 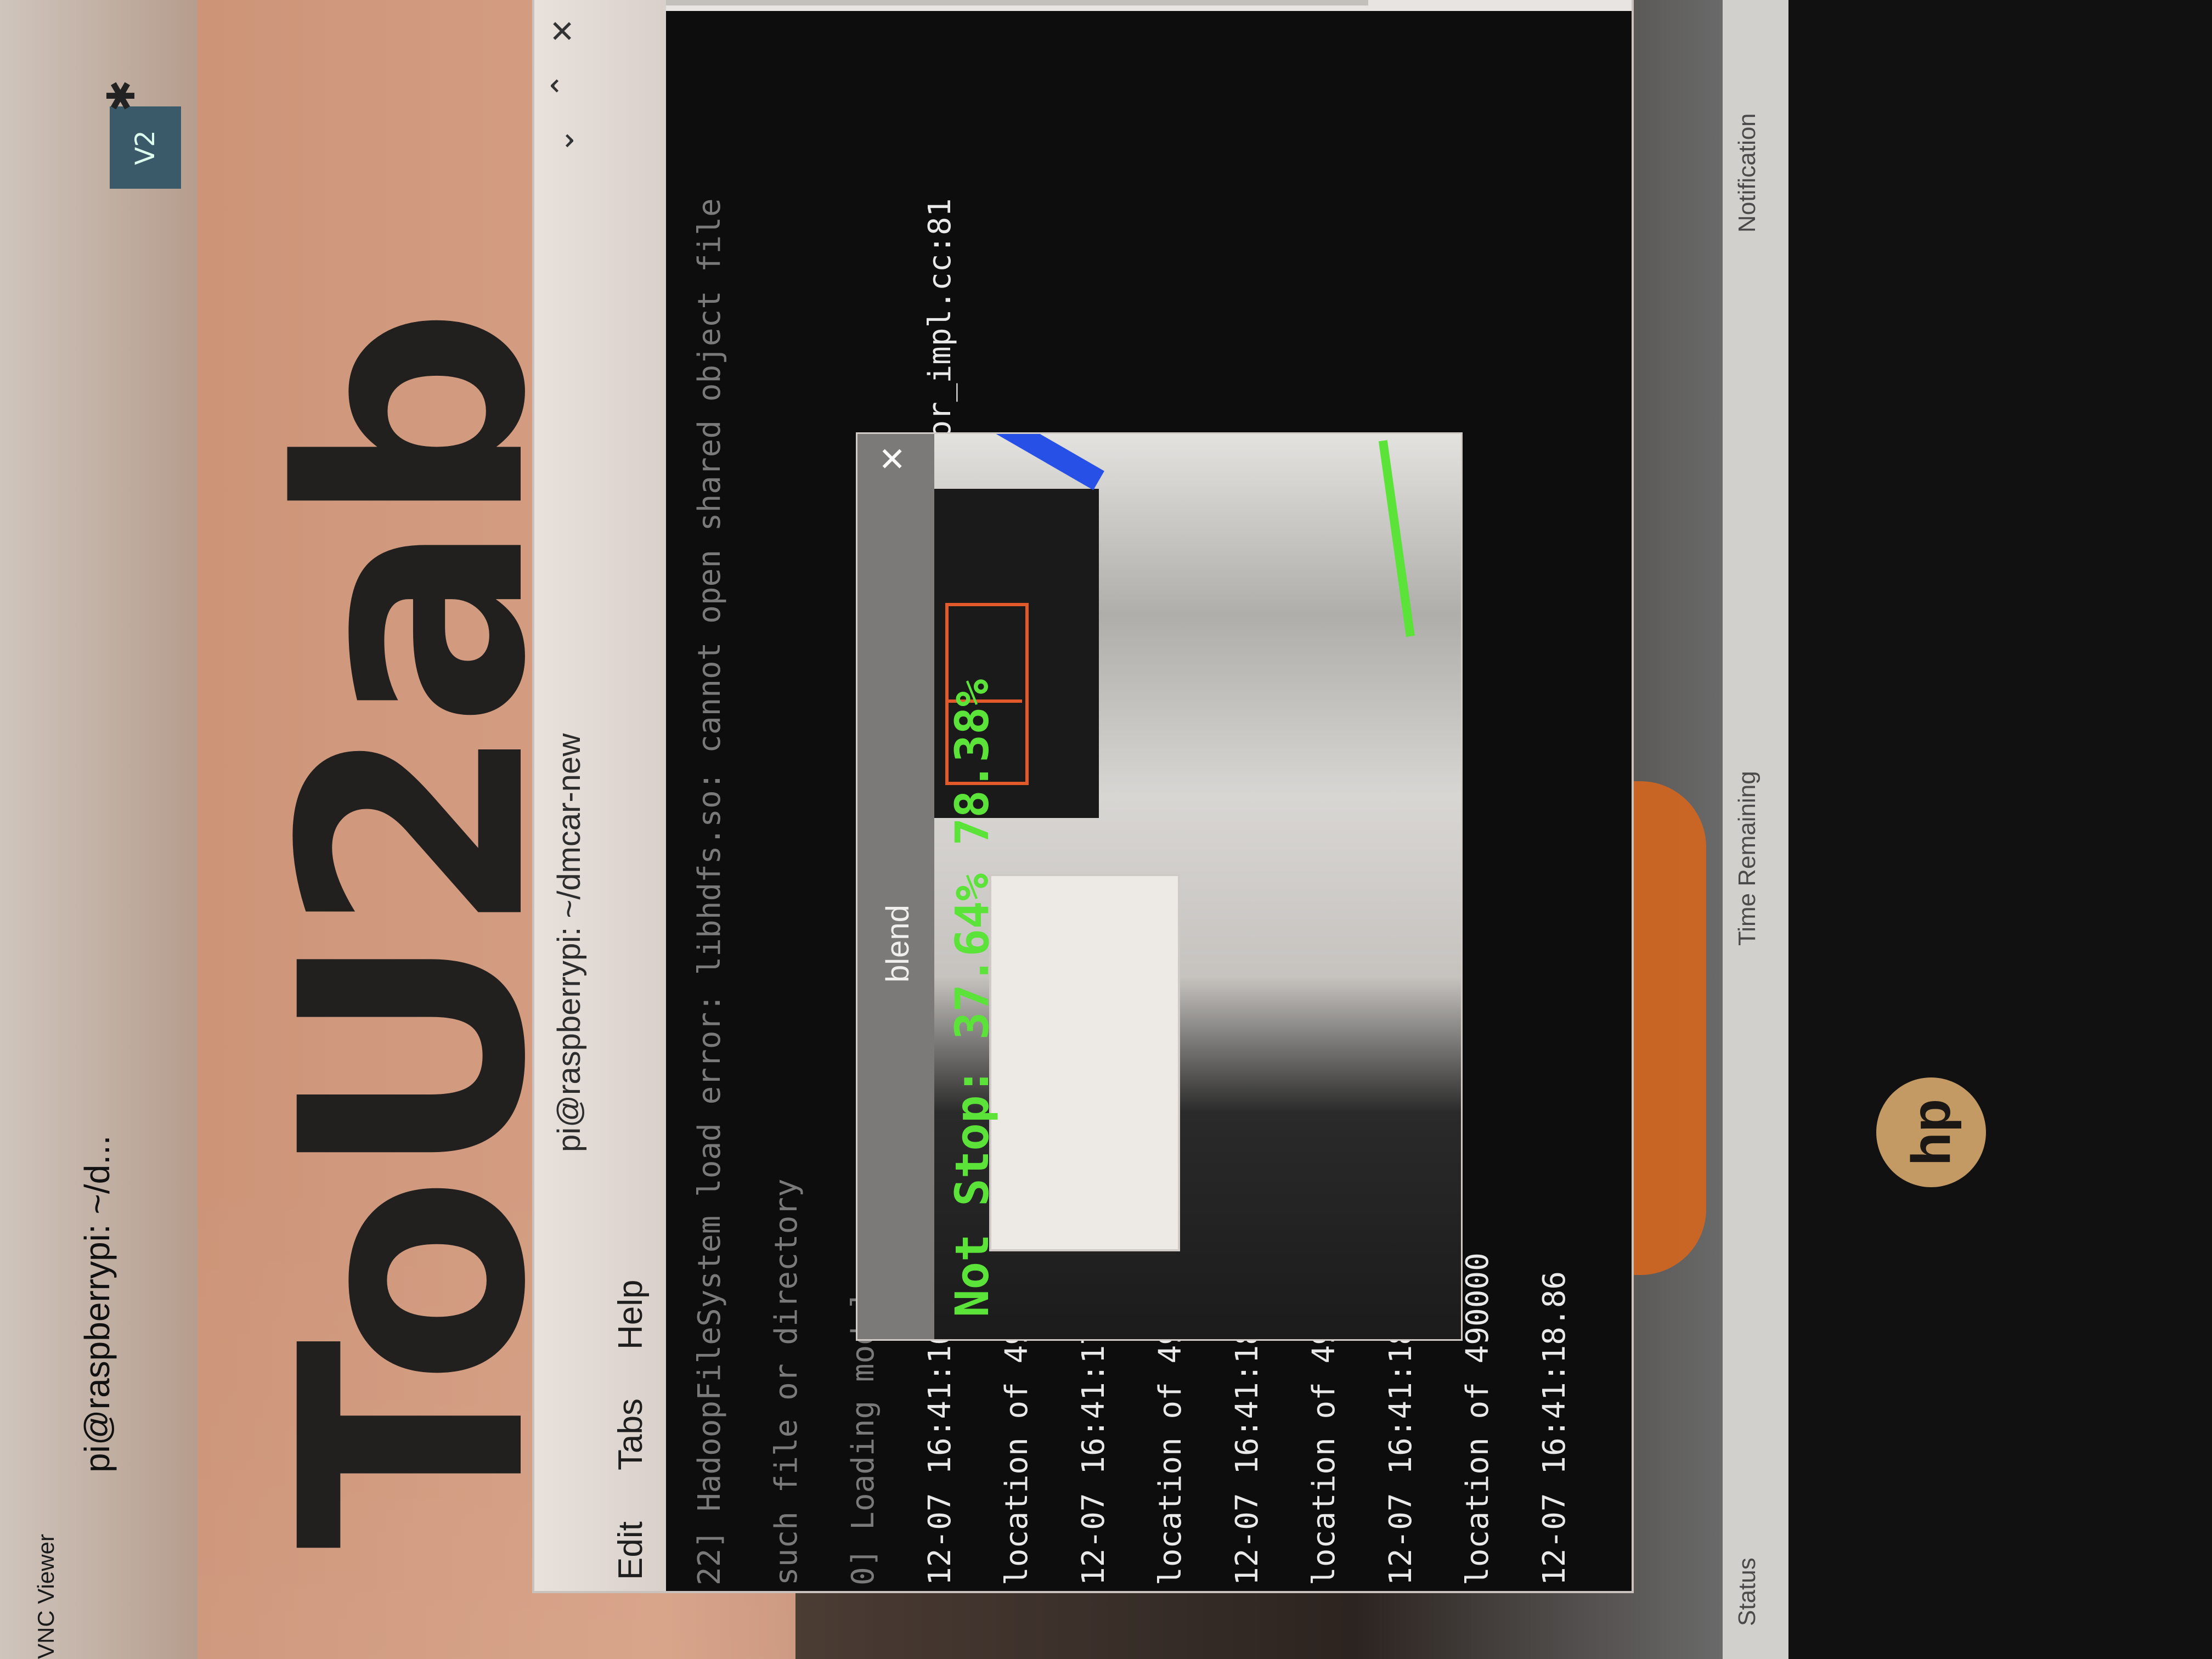 What do you see at coordinates (99, 830) in the screenshot?
I see `vnc-taskbar: VNC Viewer pi@raspberrypi: ~/d... V2 ✱` at bounding box center [99, 830].